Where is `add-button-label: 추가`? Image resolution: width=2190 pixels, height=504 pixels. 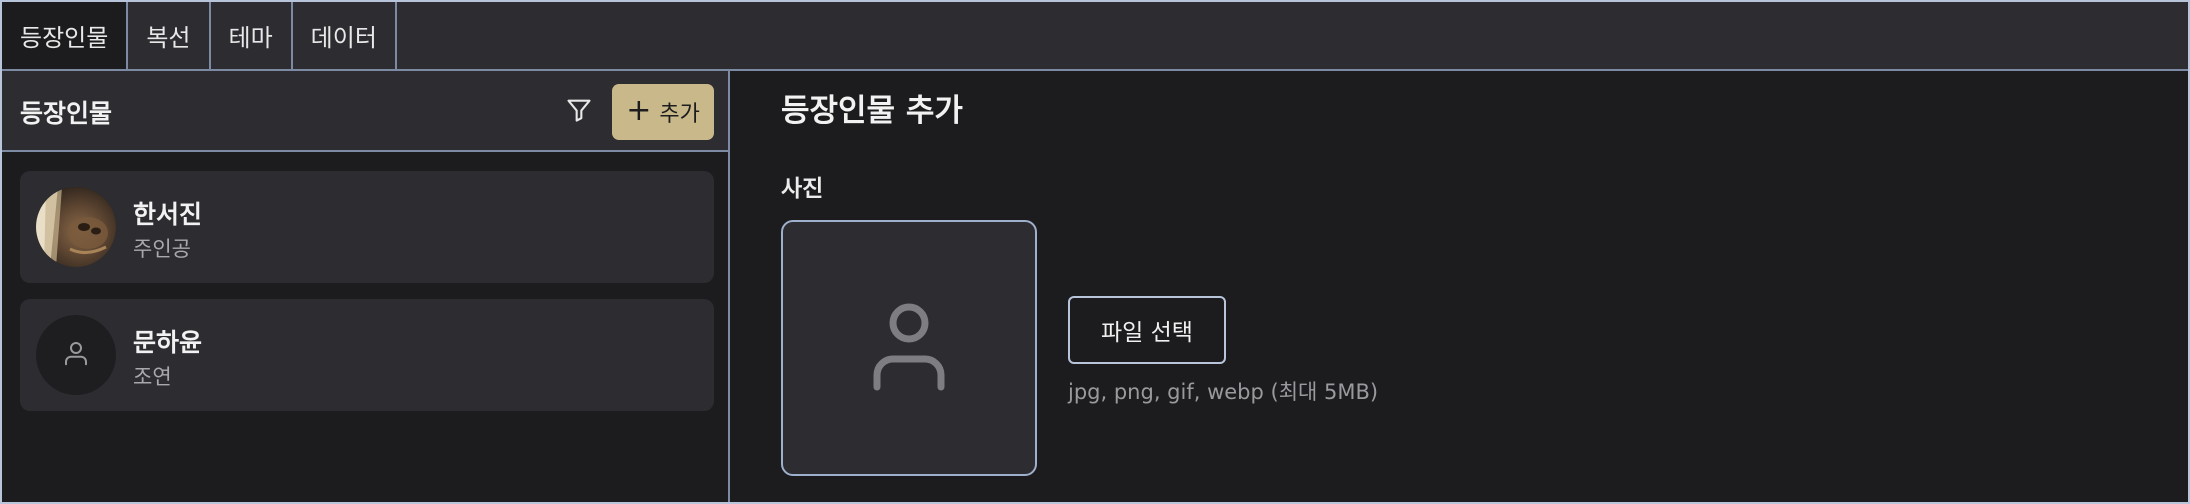
add-button-label: 추가 is located at coordinates (679, 114).